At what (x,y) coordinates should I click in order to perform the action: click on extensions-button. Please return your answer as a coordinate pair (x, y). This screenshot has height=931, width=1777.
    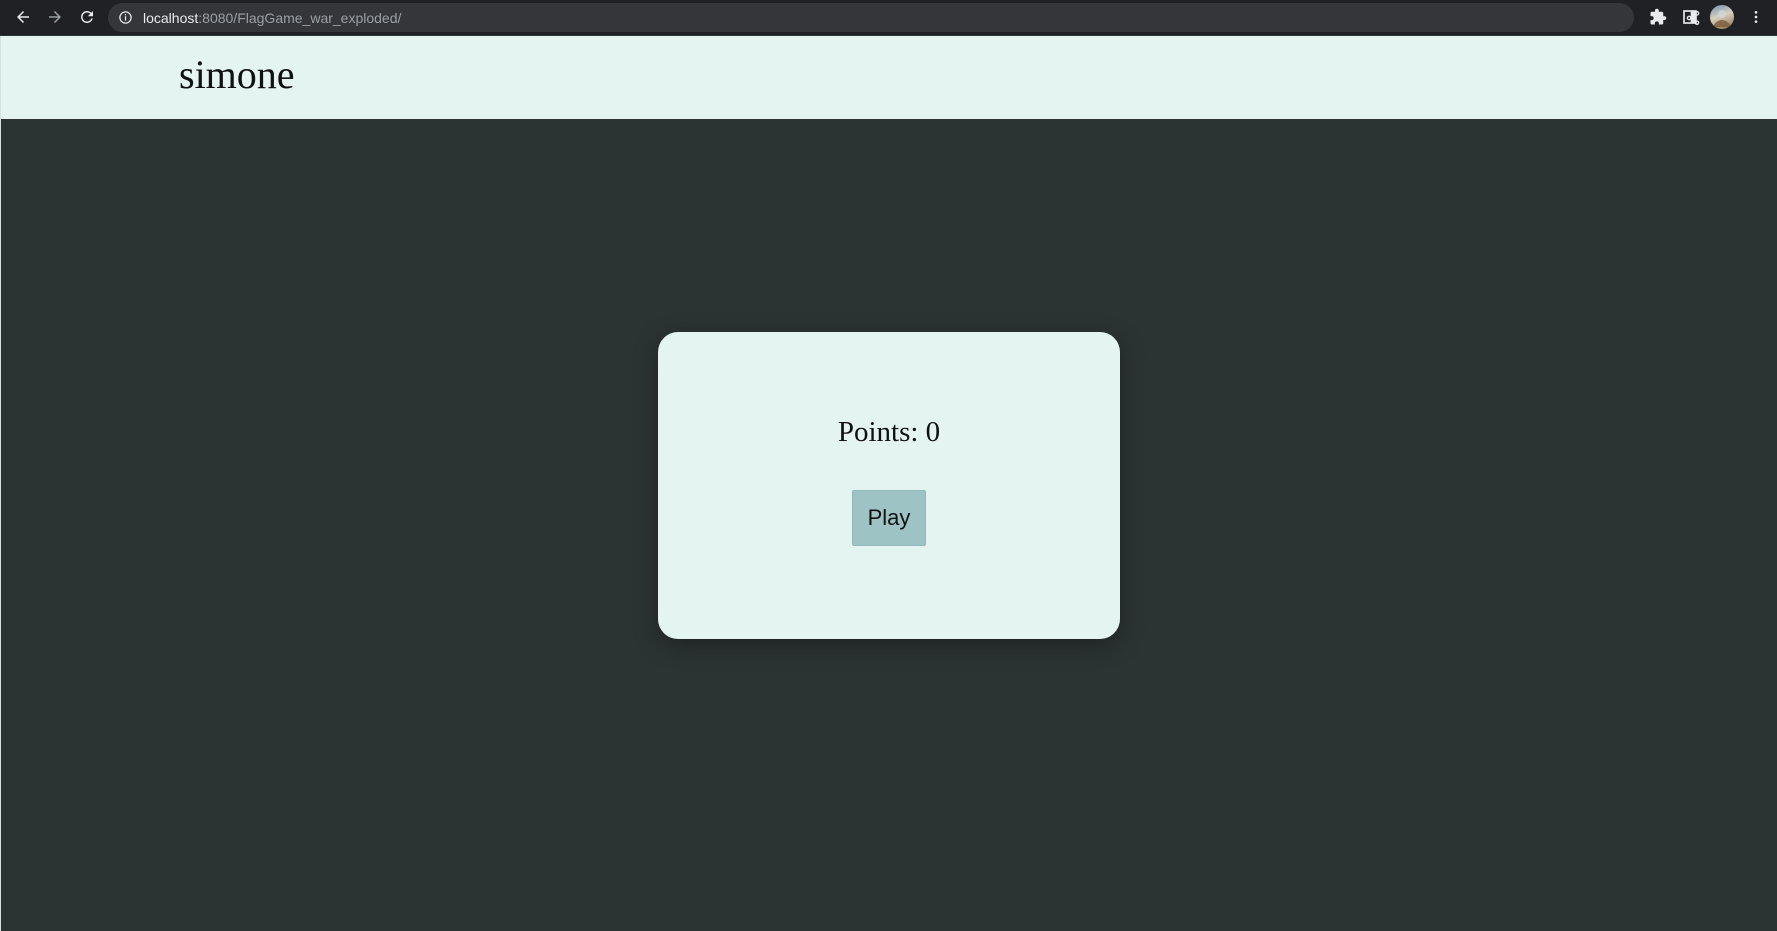
    Looking at the image, I should click on (1658, 17).